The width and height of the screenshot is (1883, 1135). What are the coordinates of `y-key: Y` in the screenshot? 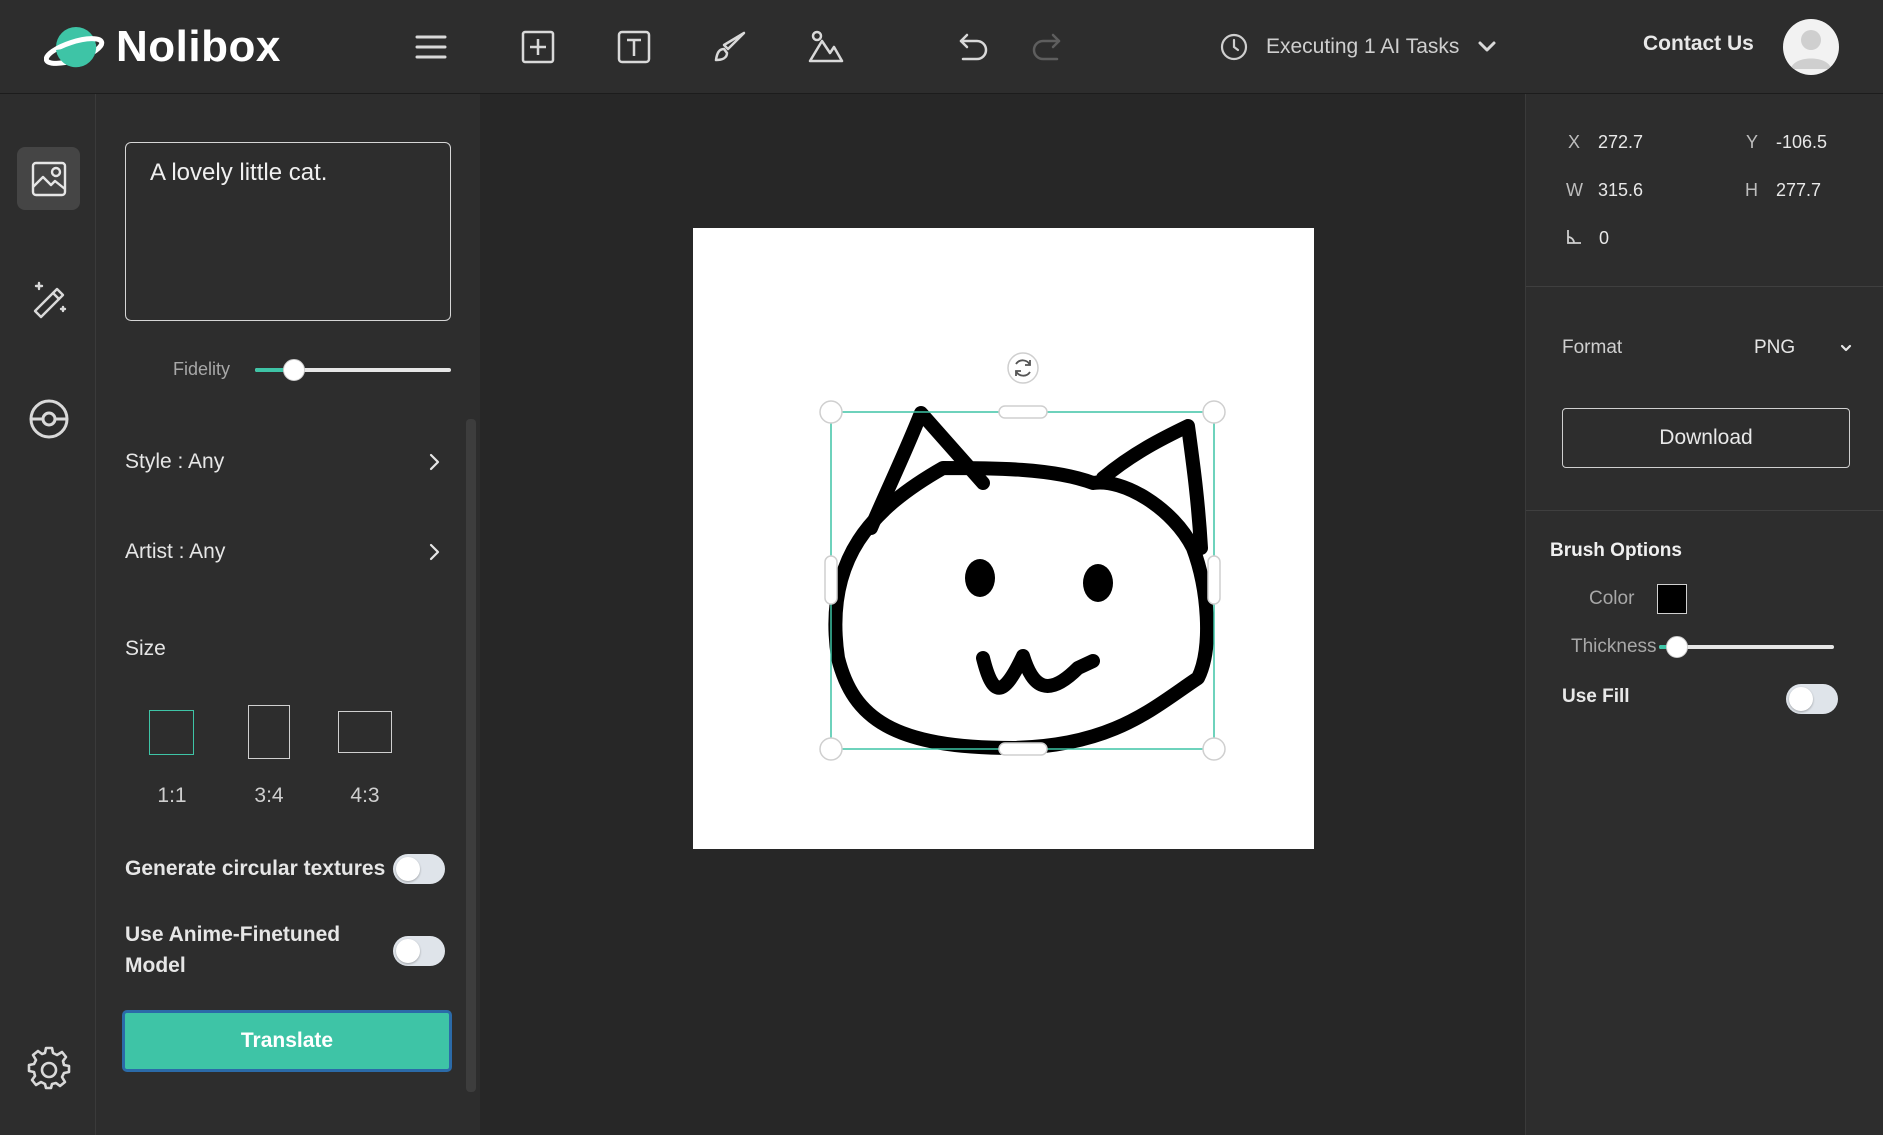 It's located at (1752, 142).